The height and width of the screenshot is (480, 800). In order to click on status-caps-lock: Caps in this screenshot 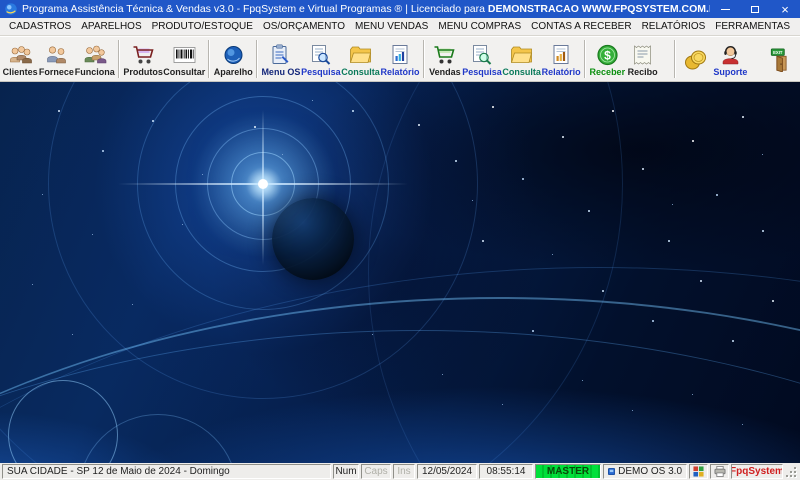, I will do `click(376, 471)`.